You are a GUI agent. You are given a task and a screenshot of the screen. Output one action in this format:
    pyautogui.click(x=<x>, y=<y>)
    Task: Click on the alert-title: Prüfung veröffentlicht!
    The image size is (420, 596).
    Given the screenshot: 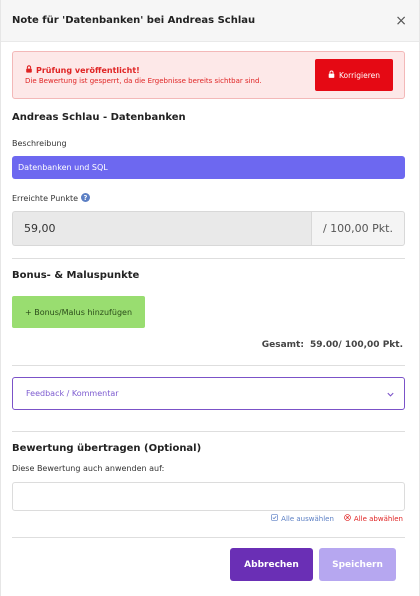 What is the action you would take?
    pyautogui.click(x=88, y=70)
    